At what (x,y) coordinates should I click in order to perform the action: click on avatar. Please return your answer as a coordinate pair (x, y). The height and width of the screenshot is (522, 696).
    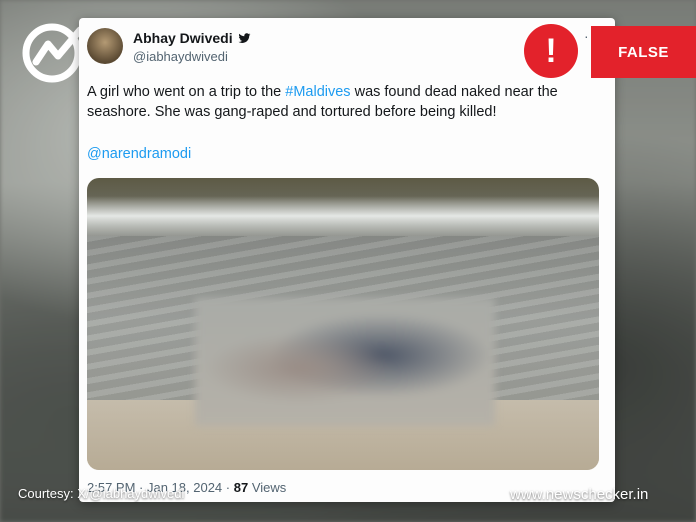
    Looking at the image, I should click on (105, 46).